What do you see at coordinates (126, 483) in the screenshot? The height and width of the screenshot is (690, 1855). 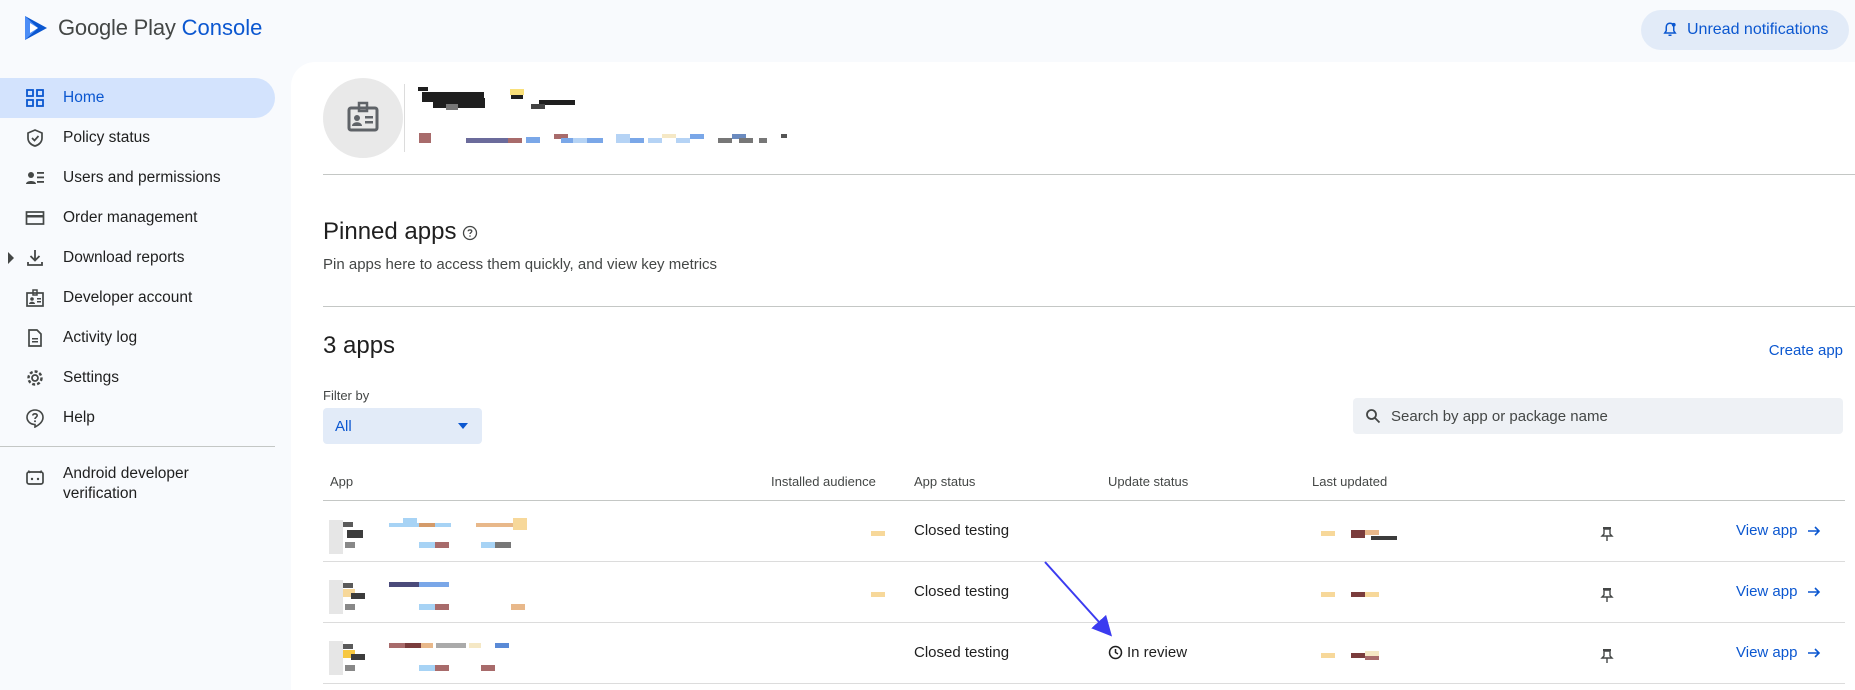 I see `sidebar-item-label: Android developer verification` at bounding box center [126, 483].